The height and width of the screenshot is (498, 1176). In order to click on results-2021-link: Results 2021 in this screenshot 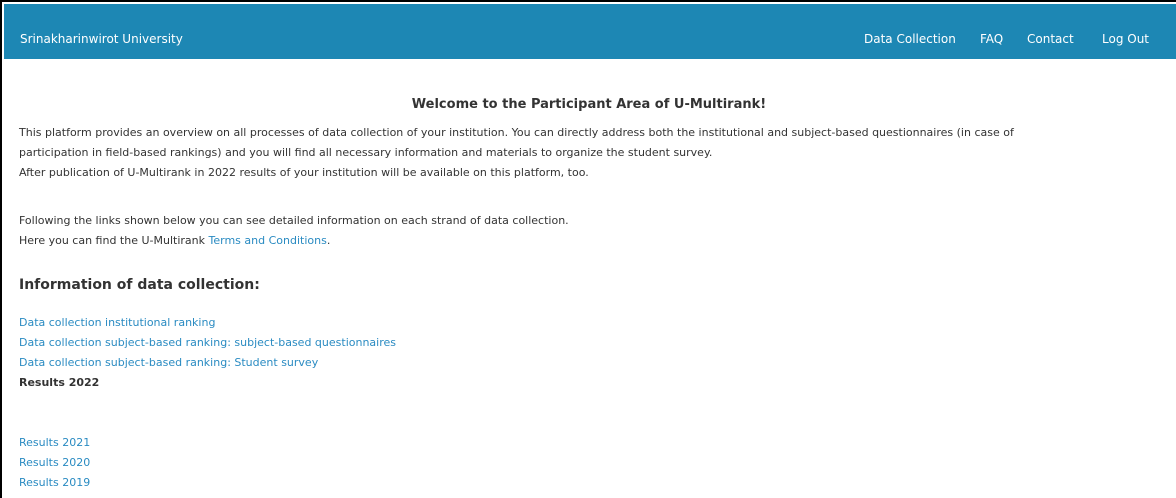, I will do `click(54, 443)`.